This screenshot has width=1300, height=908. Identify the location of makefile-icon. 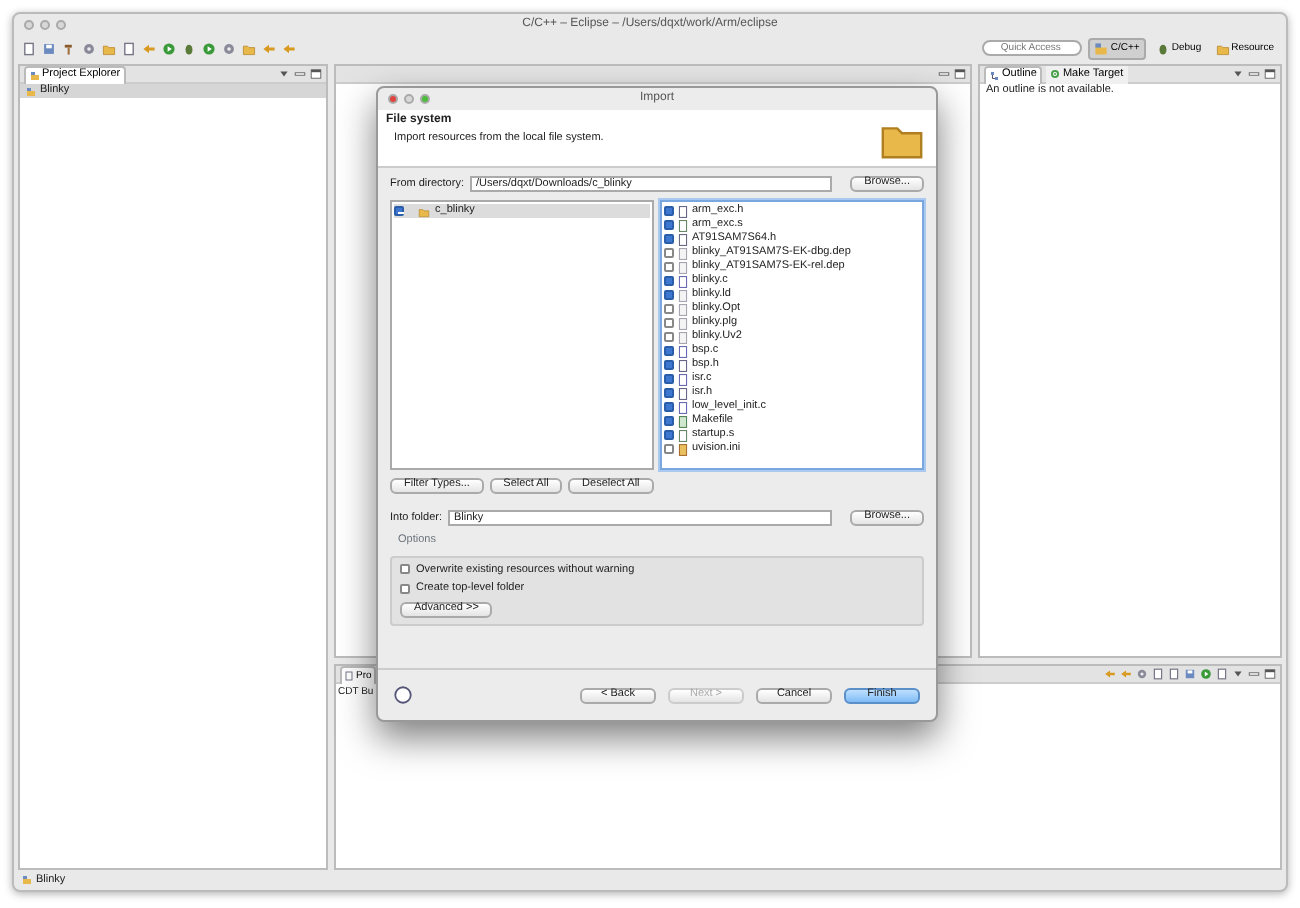
(683, 421).